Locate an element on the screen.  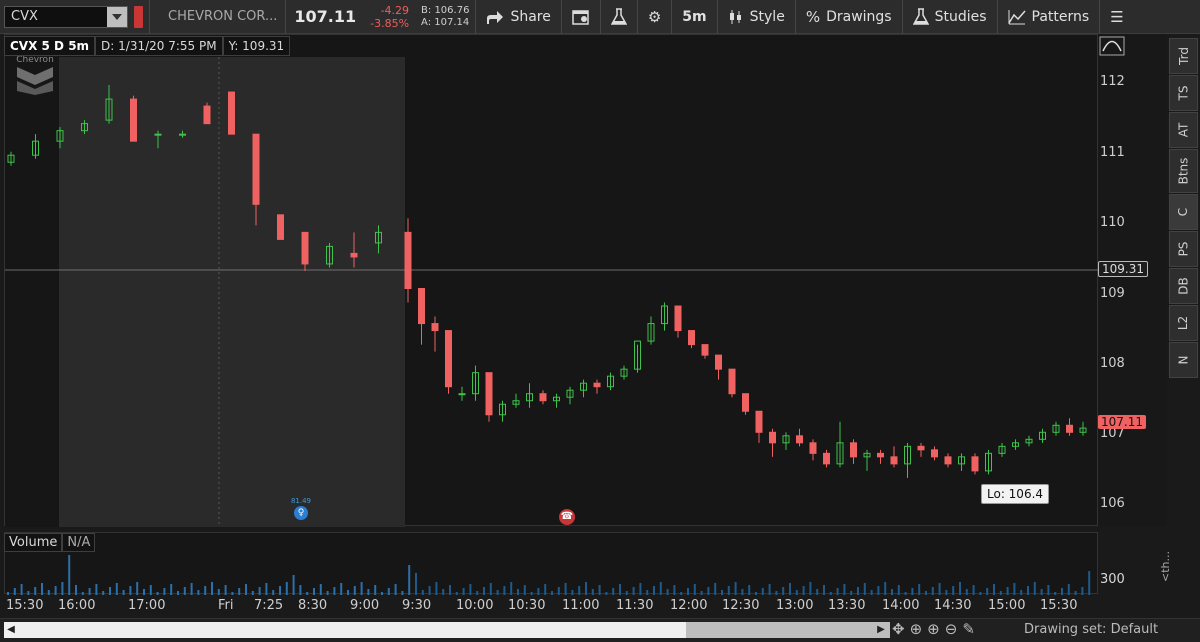
tab-n: N is located at coordinates (1183, 360).